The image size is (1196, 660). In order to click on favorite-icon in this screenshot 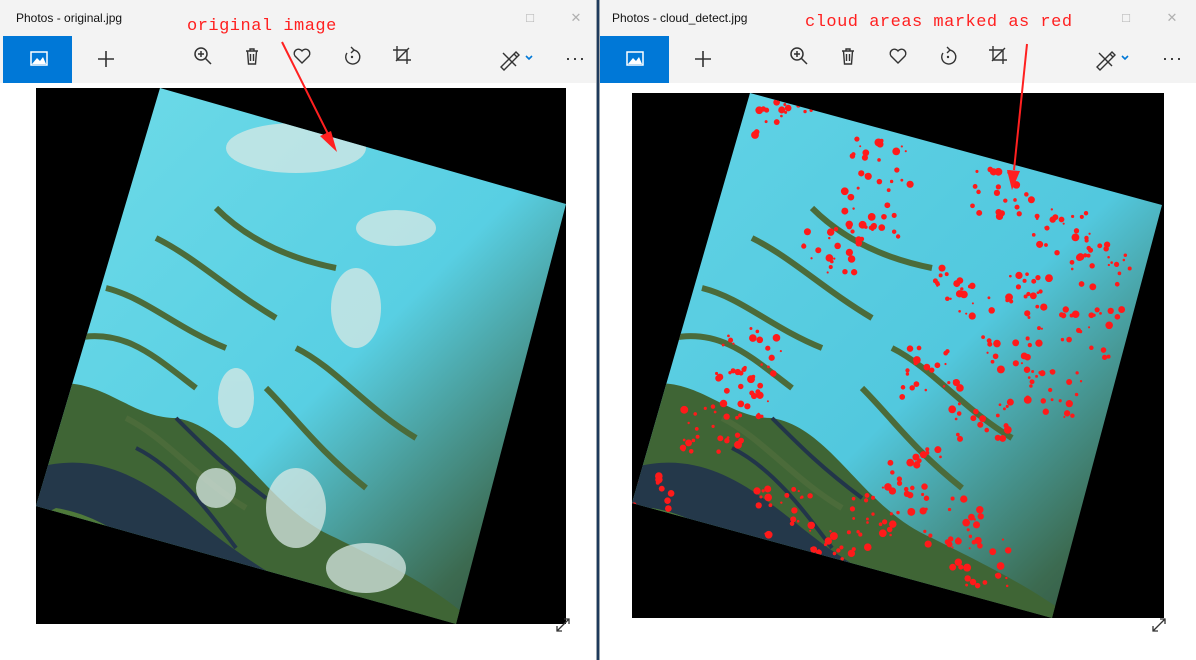, I will do `click(898, 56)`.